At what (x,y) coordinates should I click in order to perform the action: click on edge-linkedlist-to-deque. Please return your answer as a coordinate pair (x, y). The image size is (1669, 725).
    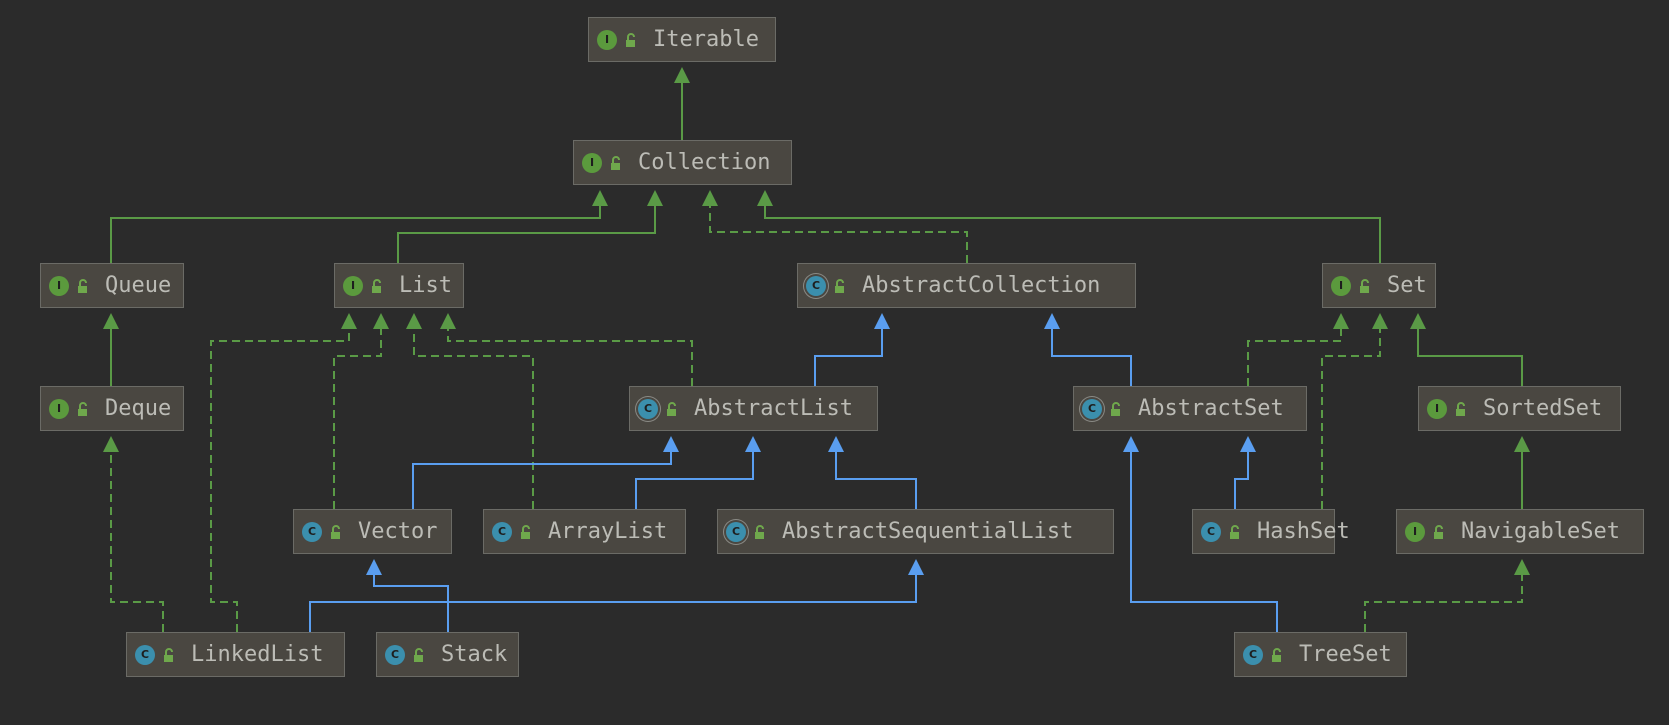
    Looking at the image, I should click on (133, 534).